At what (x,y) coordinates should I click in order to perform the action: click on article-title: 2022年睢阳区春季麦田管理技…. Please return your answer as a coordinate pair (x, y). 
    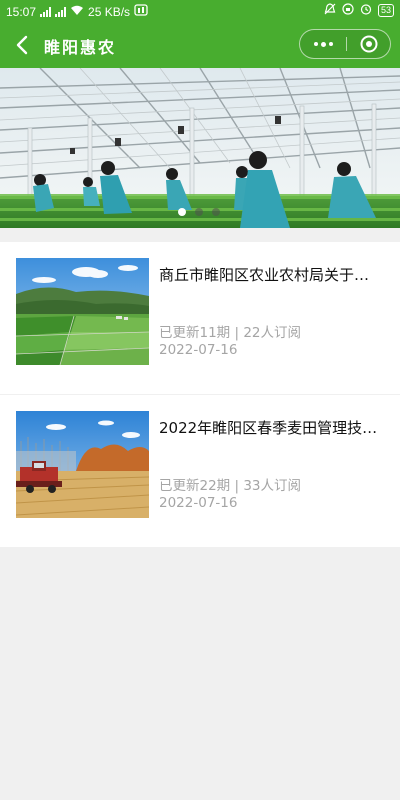
    Looking at the image, I should click on (268, 428).